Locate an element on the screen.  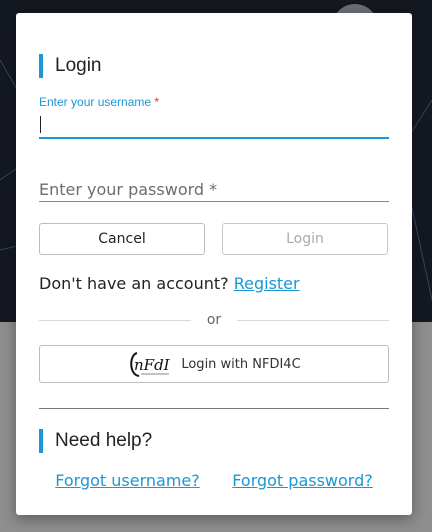
nfdi4c-logo-icon: nFdI is located at coordinates (150, 364).